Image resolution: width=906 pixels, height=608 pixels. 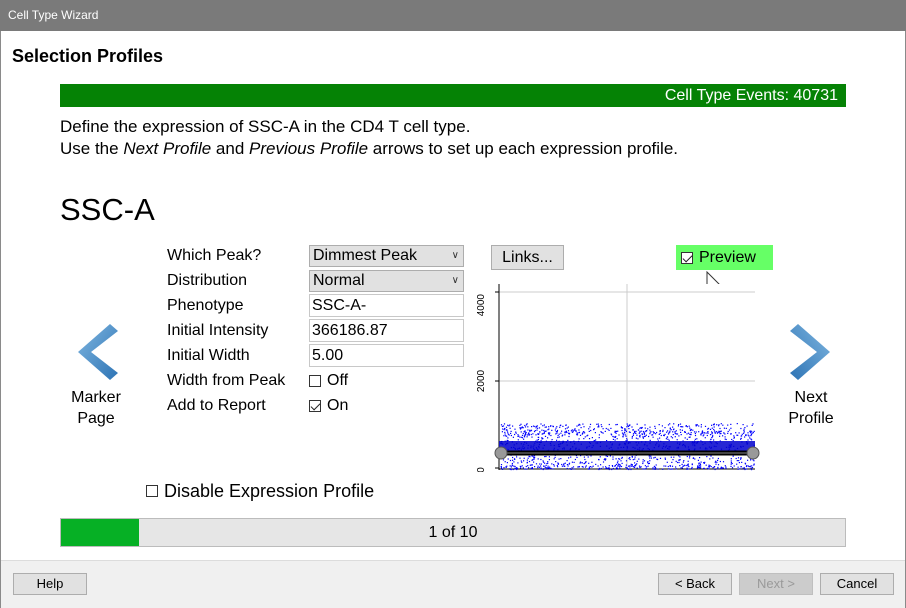 I want to click on which-peak-dropdown: Dimmest Peak ∨, so click(x=386, y=256).